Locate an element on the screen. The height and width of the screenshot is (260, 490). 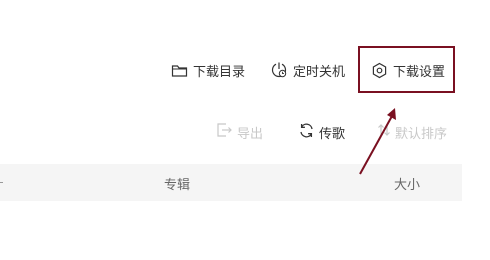
column-header-album: 专辑 is located at coordinates (177, 183).